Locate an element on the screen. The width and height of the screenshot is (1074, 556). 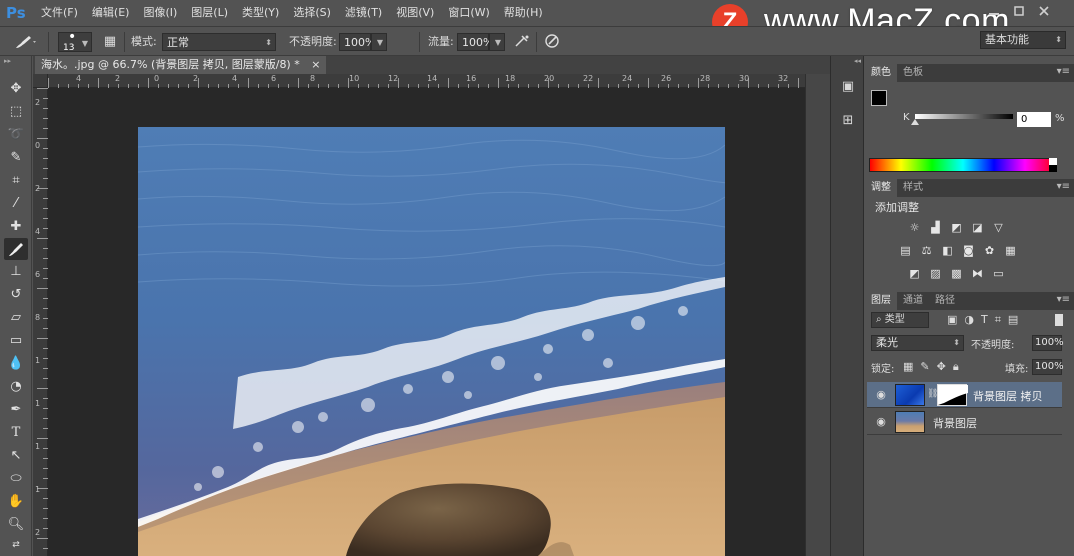
path-selection-tool-icon: ↖ is located at coordinates (16, 456).